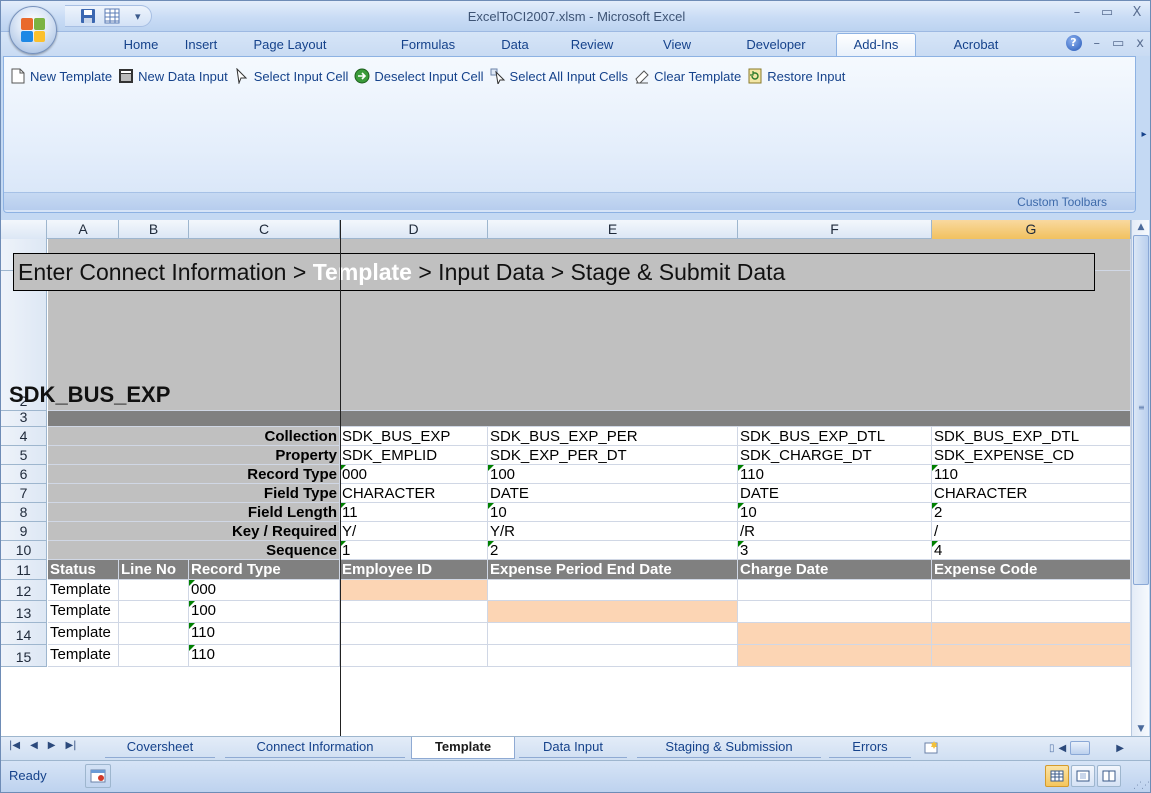 Image resolution: width=1151 pixels, height=793 pixels. Describe the element at coordinates (835, 229) in the screenshot. I see `column-header-f: F` at that location.